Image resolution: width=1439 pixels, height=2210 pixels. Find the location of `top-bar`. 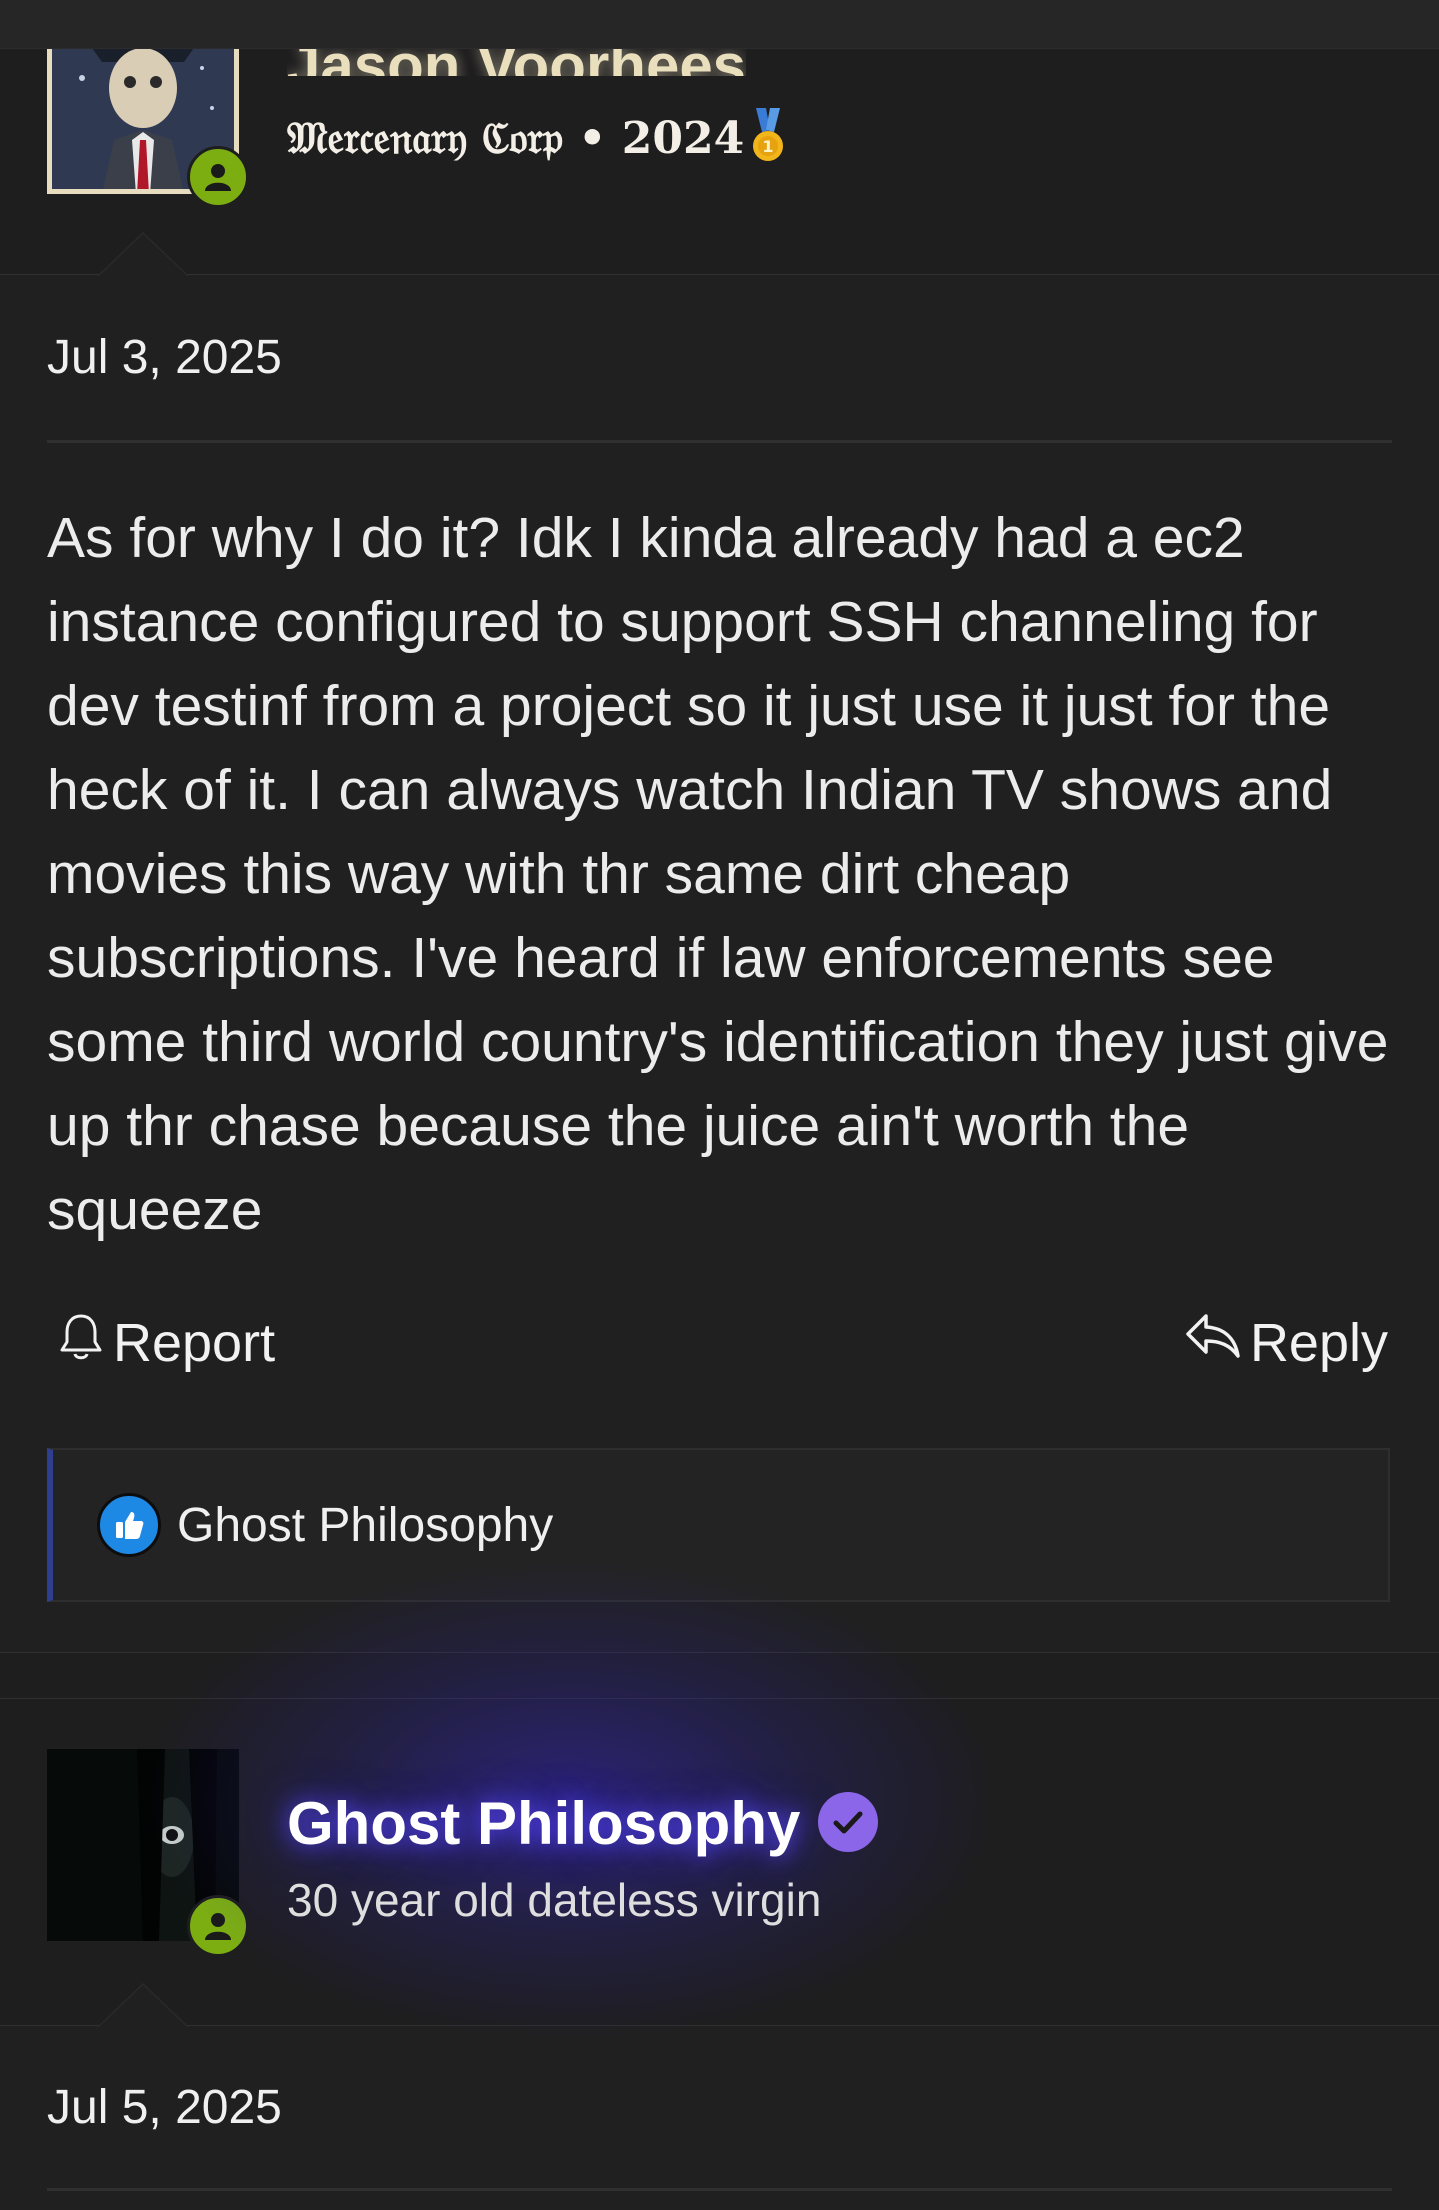

top-bar is located at coordinates (719, 24).